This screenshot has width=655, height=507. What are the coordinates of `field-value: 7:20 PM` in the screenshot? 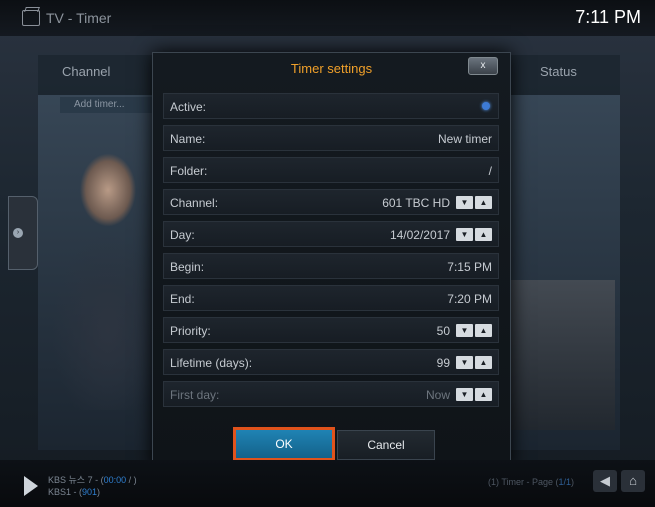 It's located at (469, 299).